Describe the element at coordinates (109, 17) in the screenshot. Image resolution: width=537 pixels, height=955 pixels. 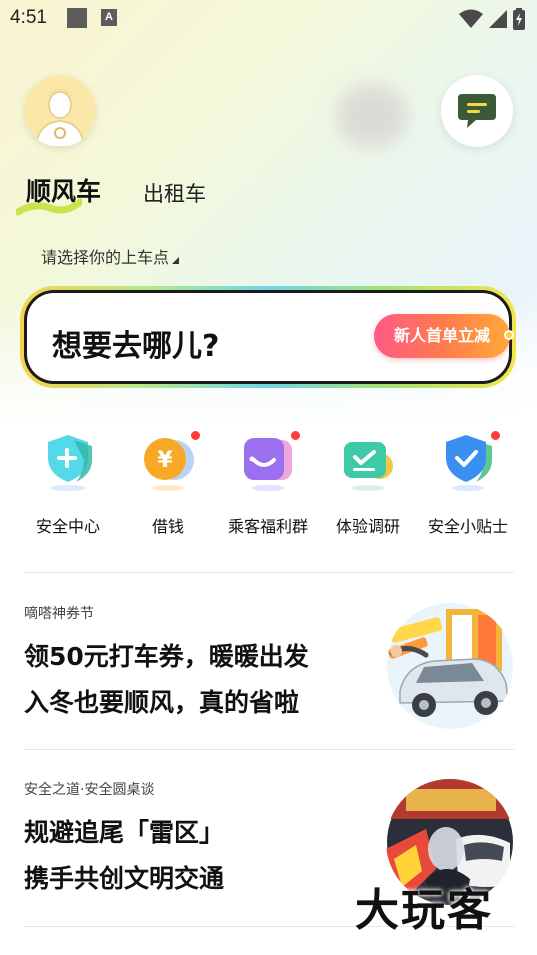
I see `notification-a-icon: A` at that location.